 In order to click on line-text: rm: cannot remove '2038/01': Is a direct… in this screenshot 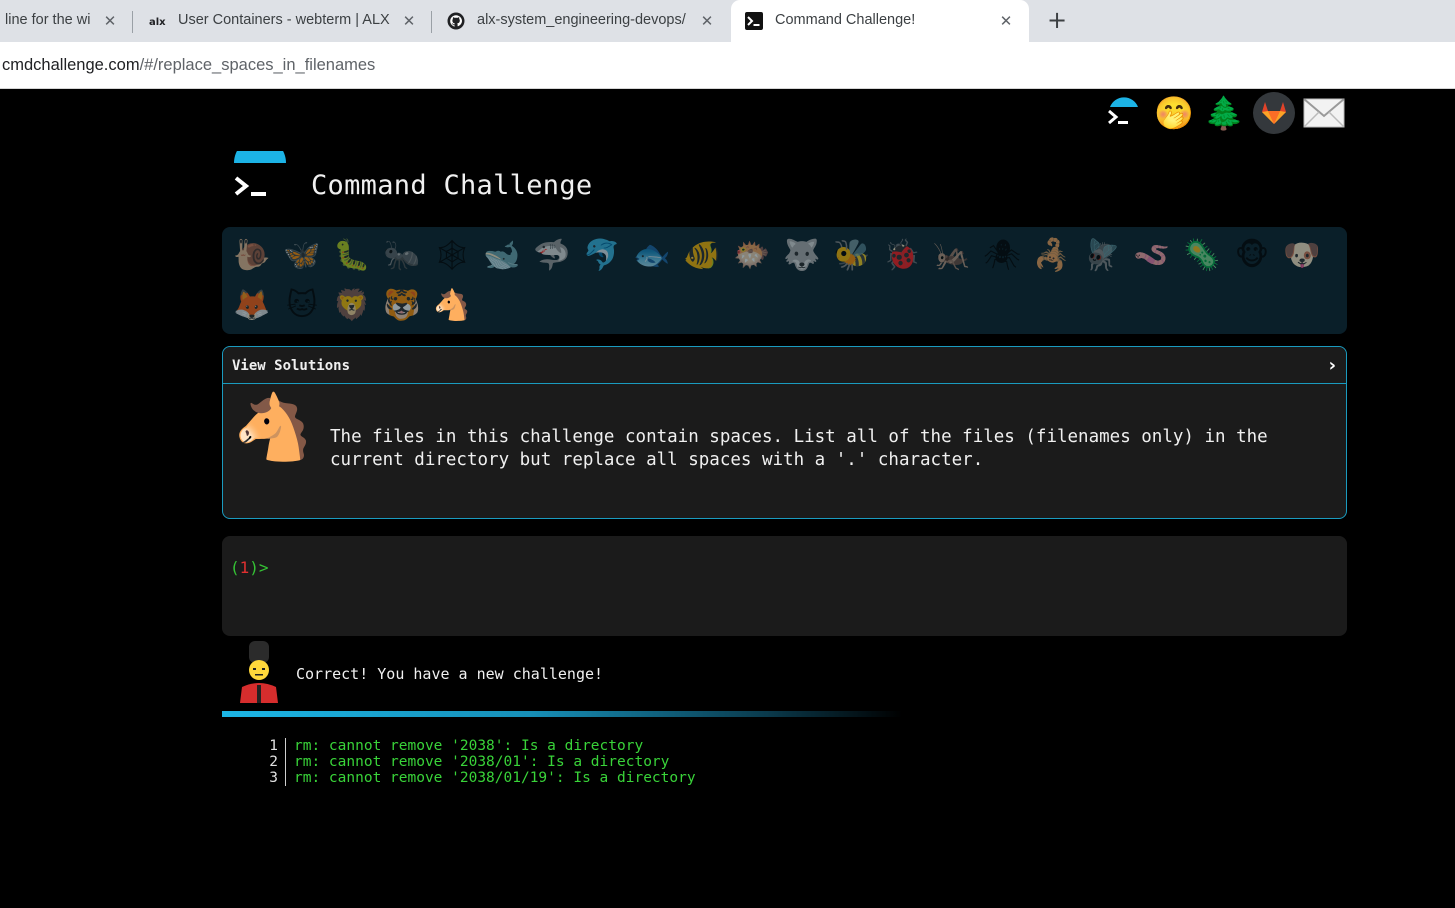, I will do `click(482, 762)`.